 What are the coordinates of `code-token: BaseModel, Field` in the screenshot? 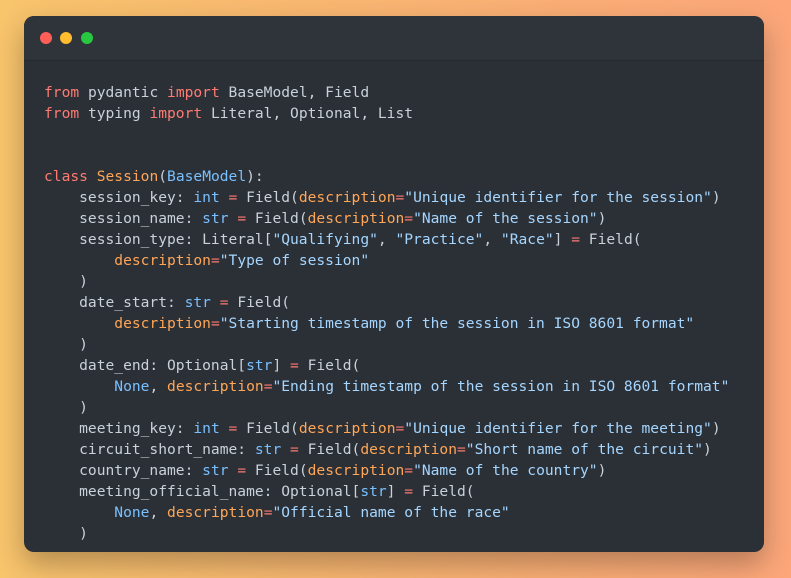 It's located at (294, 92).